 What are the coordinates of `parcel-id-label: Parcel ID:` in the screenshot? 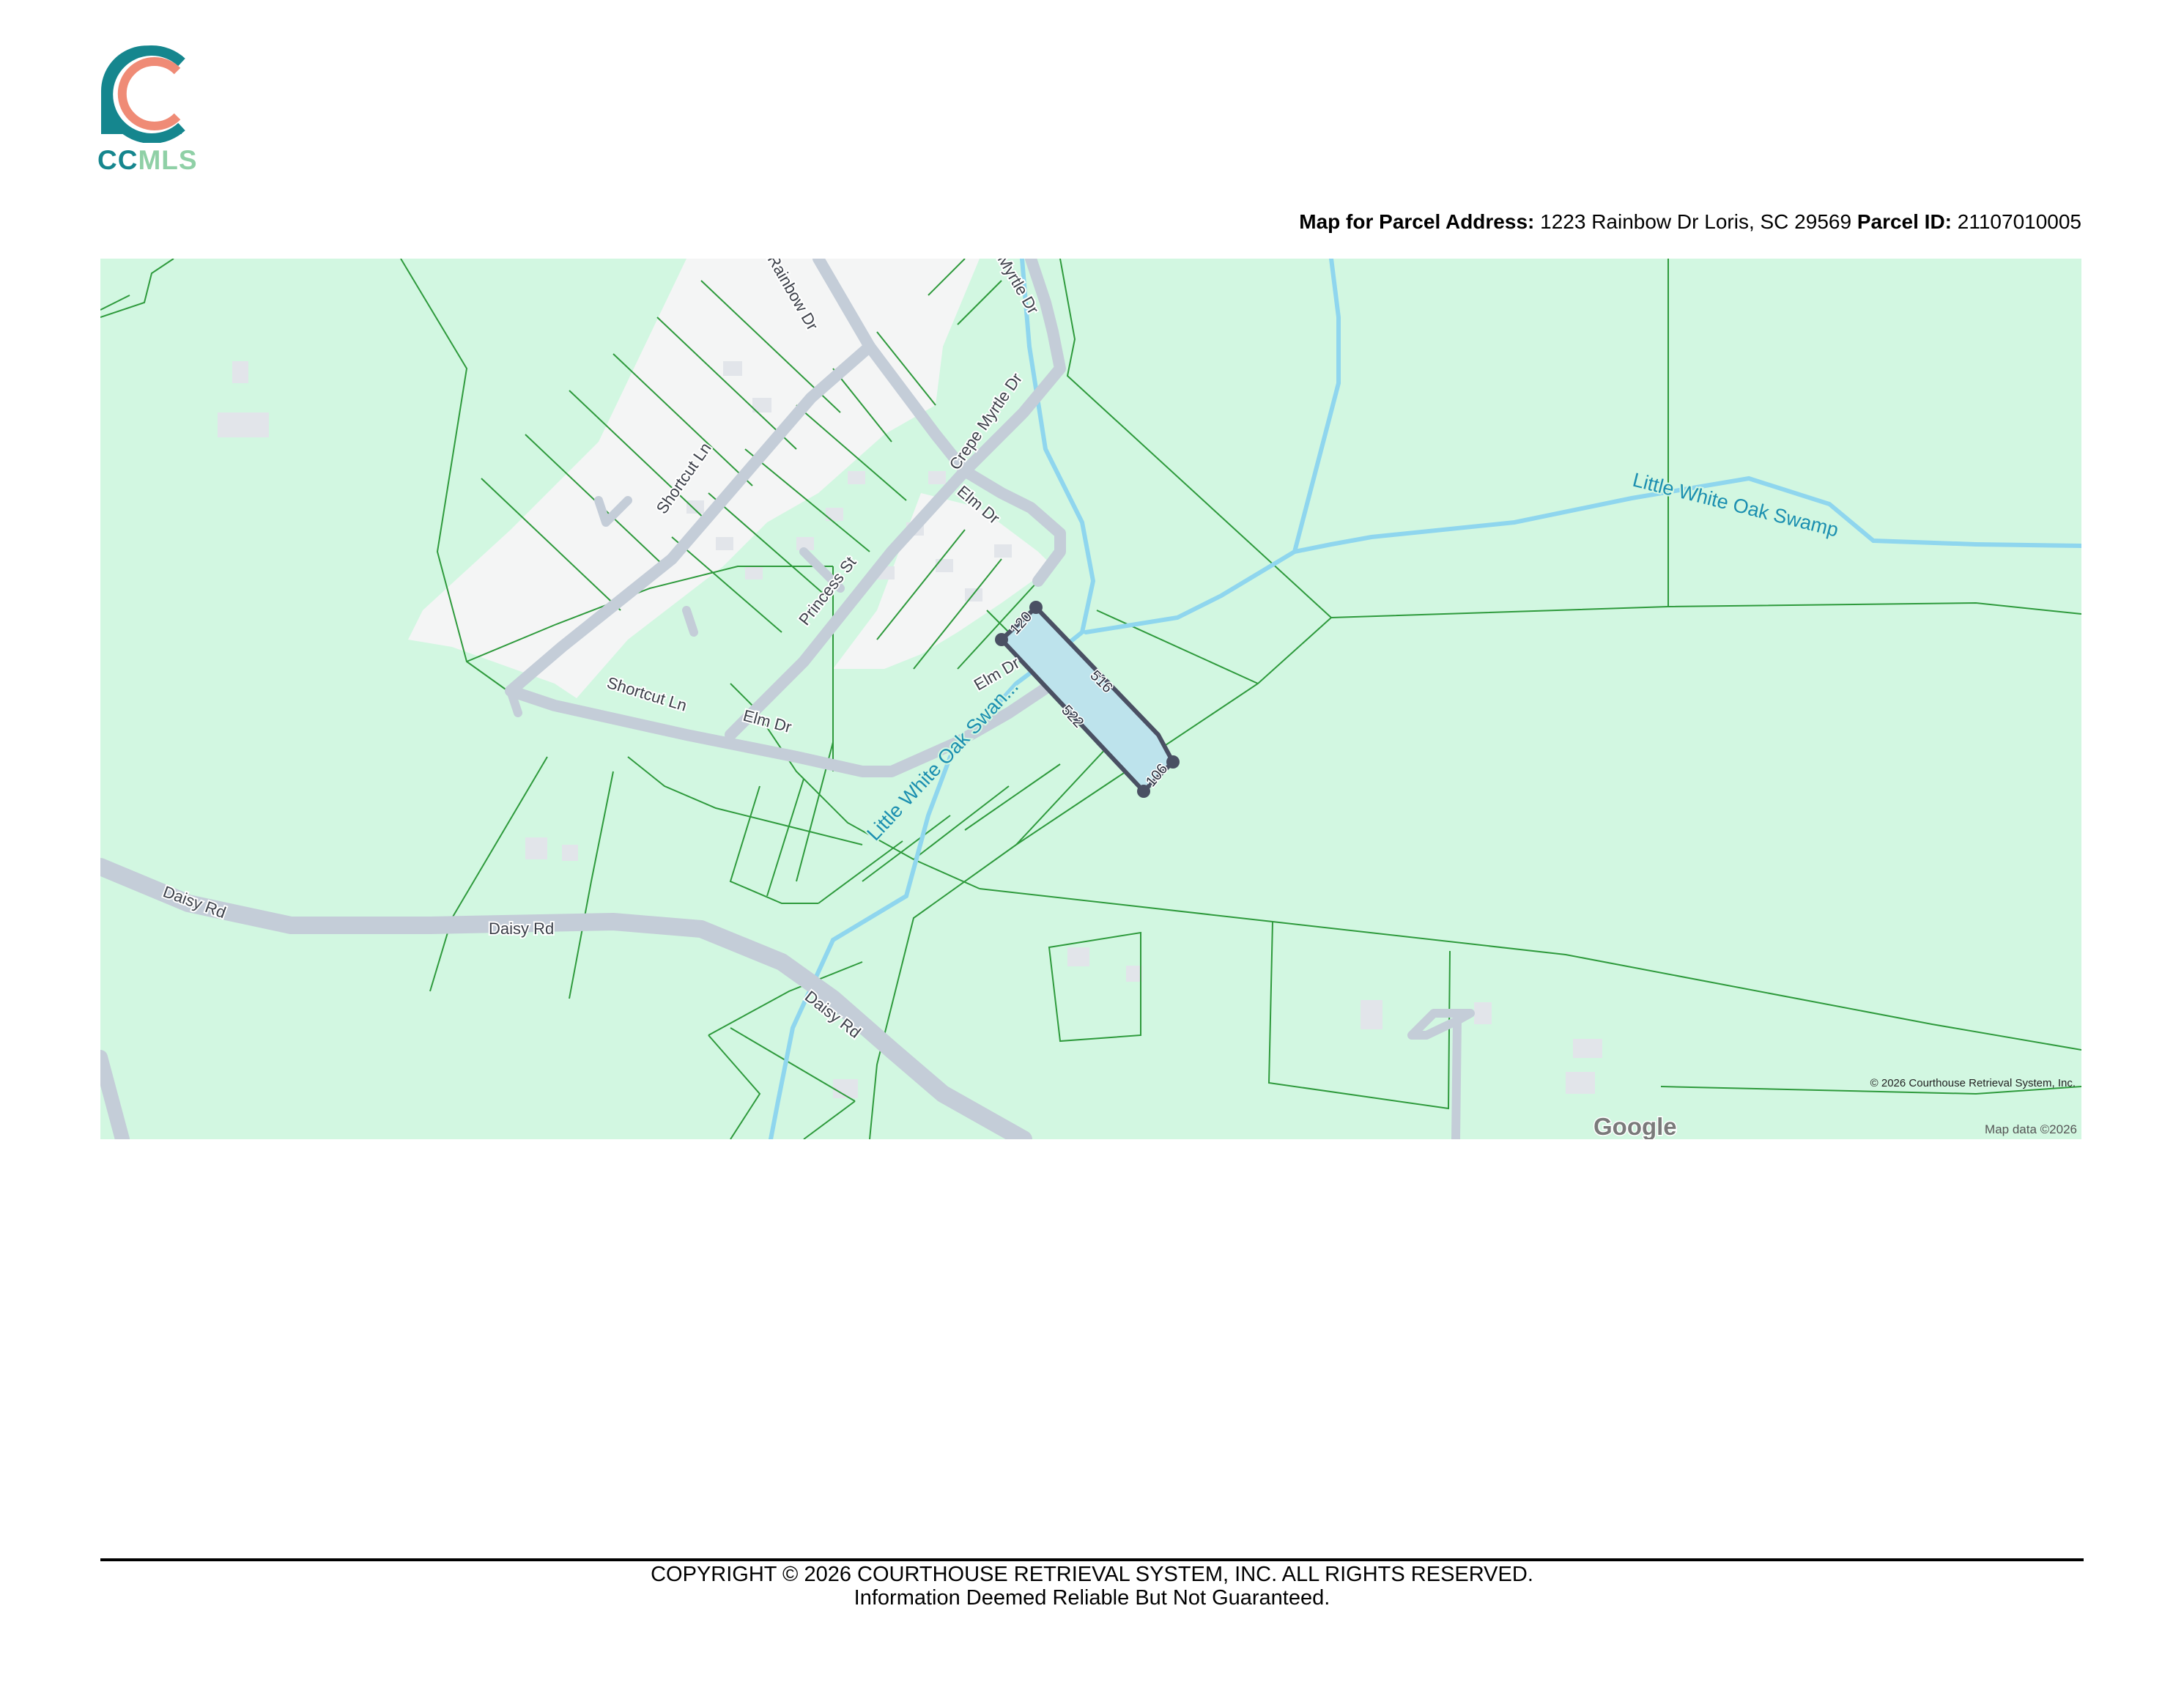 It's located at (1904, 221).